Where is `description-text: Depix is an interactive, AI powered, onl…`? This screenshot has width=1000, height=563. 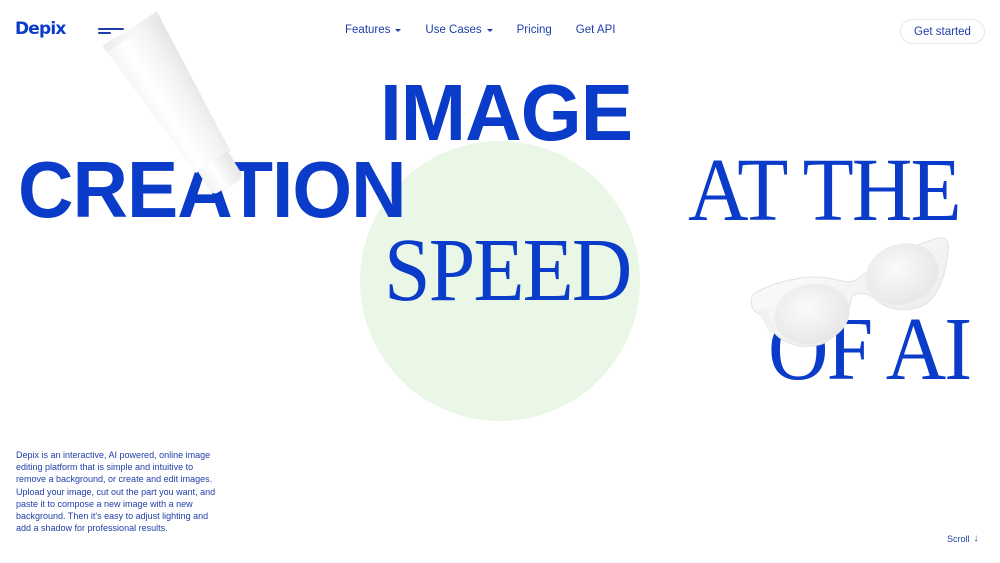
description-text: Depix is an interactive, AI powered, onl… is located at coordinates (116, 492).